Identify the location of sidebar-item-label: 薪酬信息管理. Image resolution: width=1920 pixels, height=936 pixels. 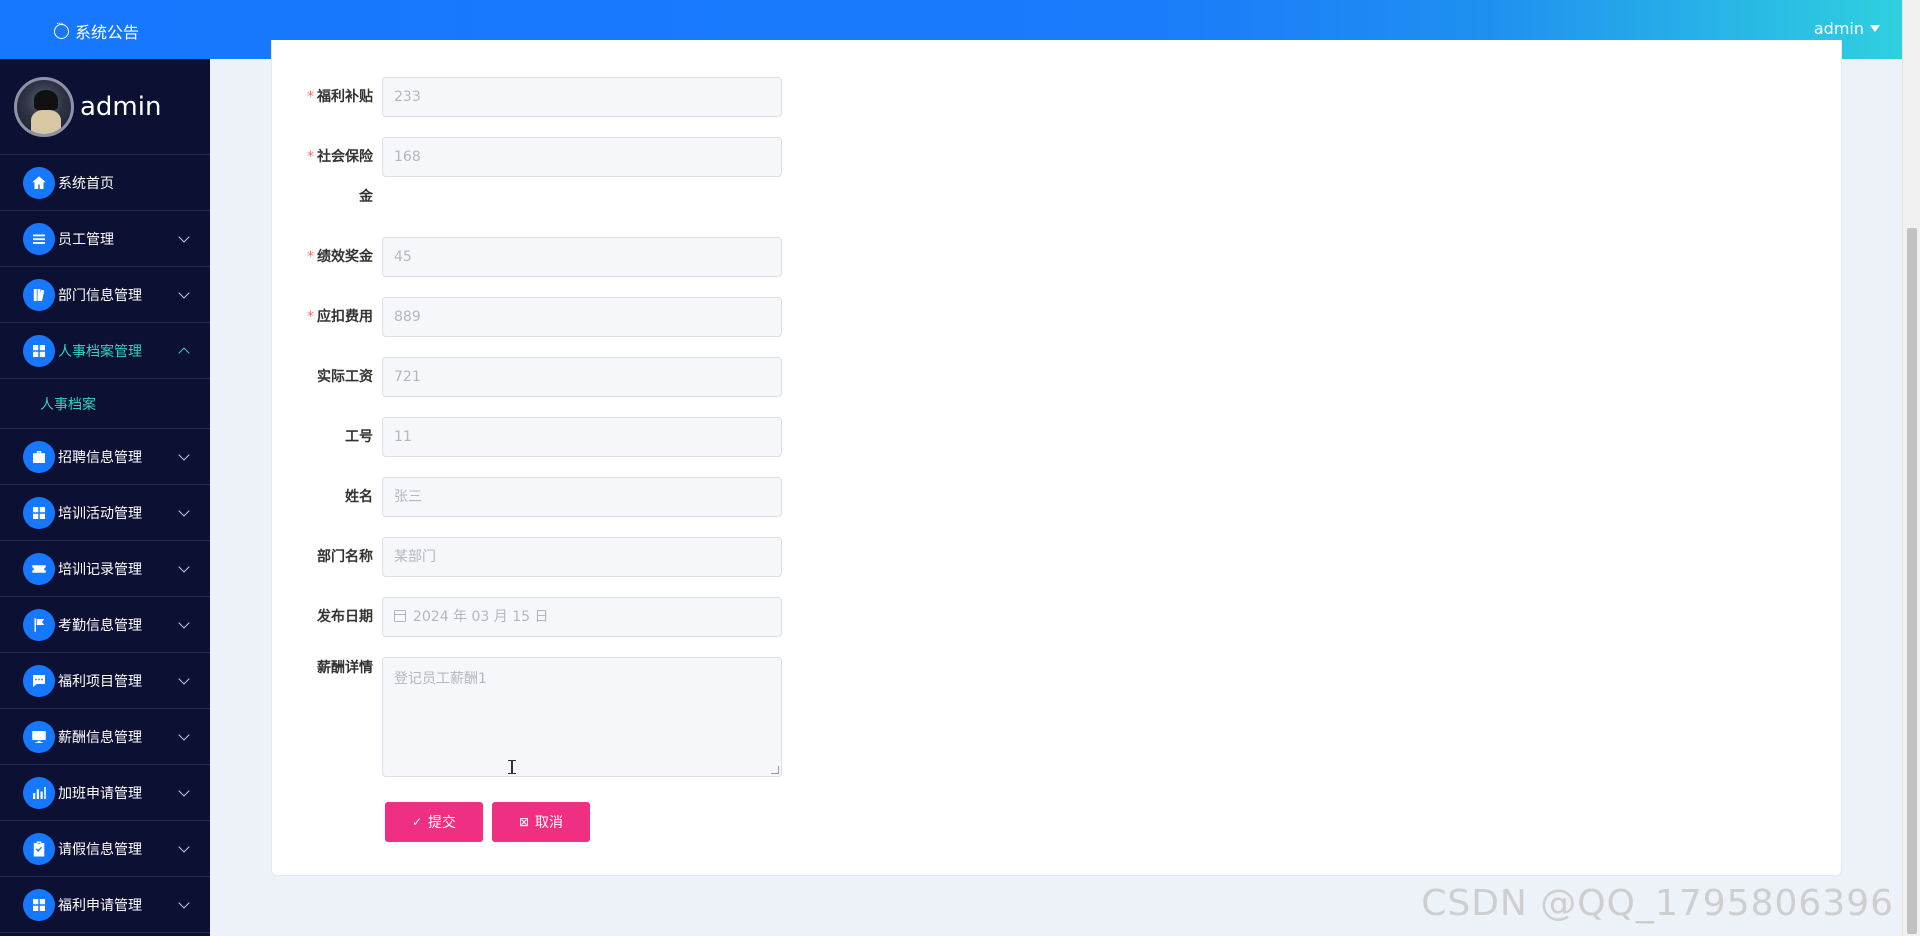
(100, 737).